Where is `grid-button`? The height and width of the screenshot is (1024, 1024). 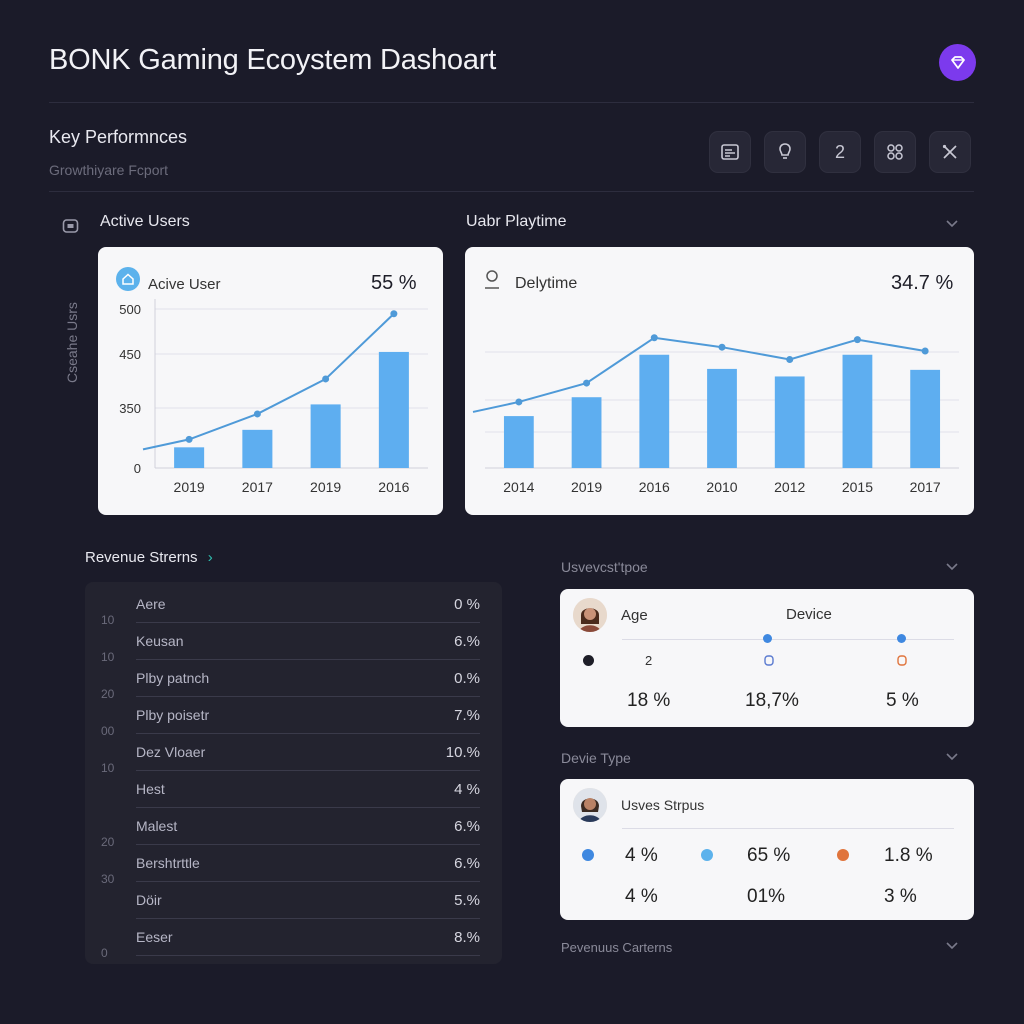
grid-button is located at coordinates (895, 152).